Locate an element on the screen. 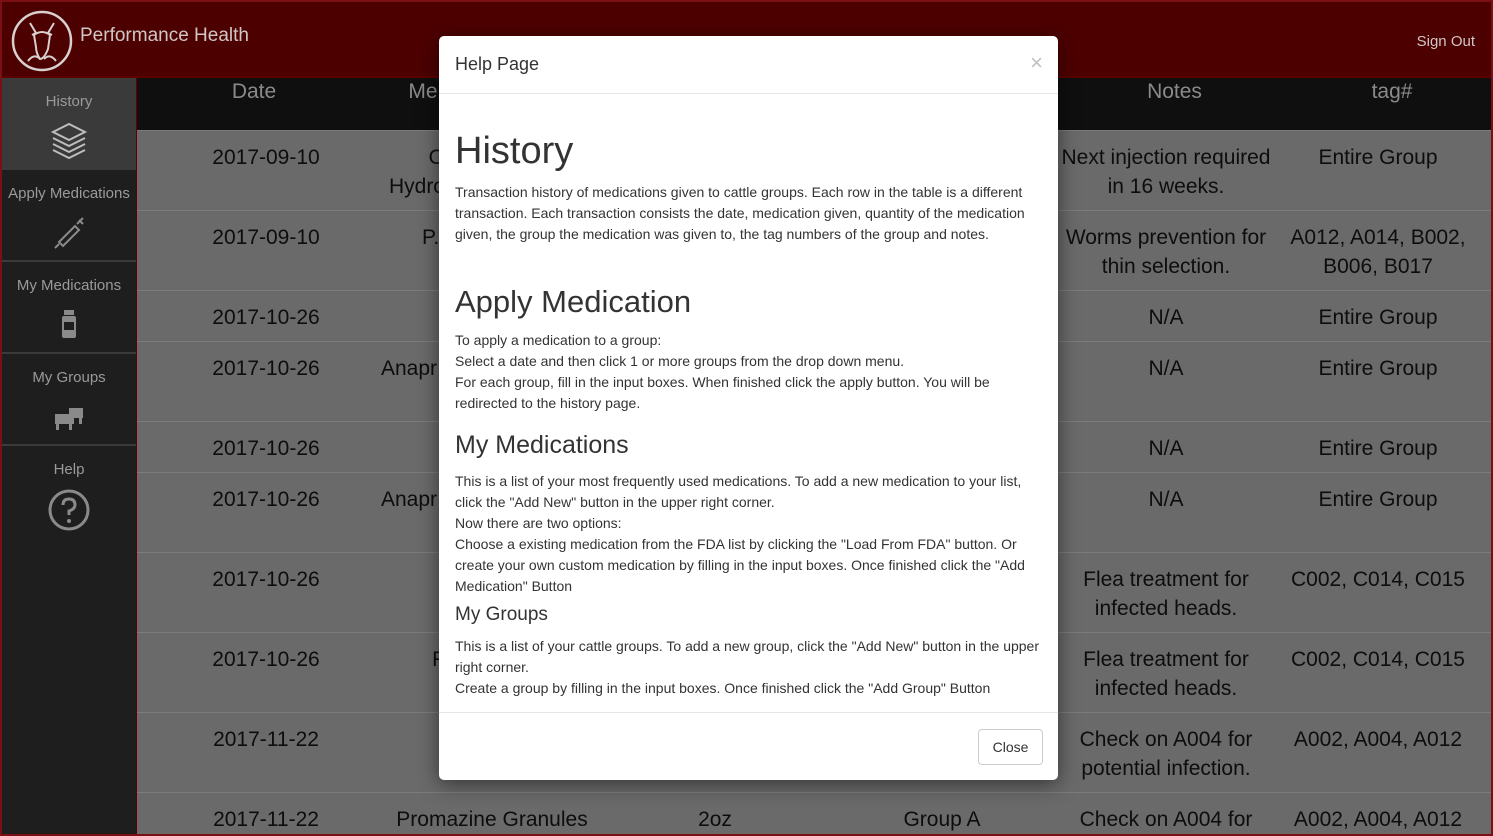 The image size is (1493, 836). column-header-tag: tag# is located at coordinates (1392, 91).